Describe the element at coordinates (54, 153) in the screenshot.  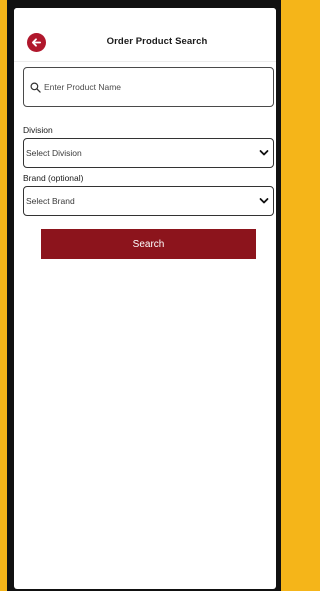
I see `division-select-value: Select Division` at that location.